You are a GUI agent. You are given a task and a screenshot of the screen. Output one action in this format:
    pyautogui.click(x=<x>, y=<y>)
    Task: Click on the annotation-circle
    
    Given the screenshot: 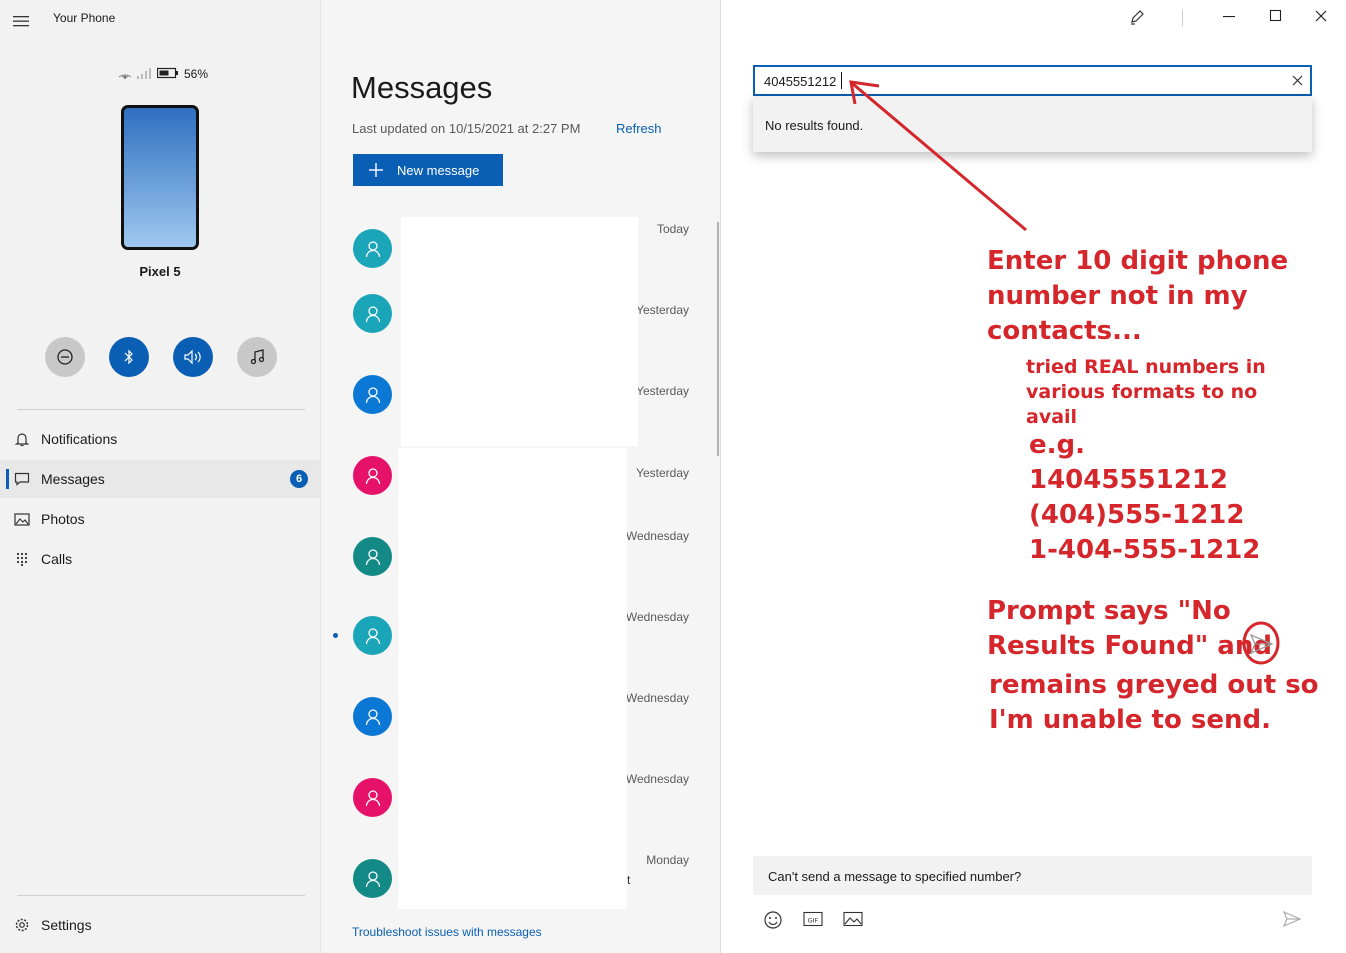 What is the action you would take?
    pyautogui.click(x=1261, y=643)
    